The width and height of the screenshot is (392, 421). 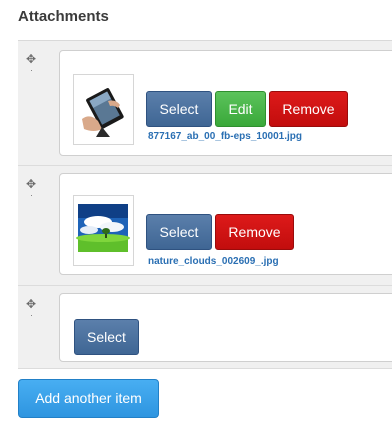 What do you see at coordinates (225, 136) in the screenshot?
I see `attachment-filename: 877167_ab_00_fb-eps_10001.jpg` at bounding box center [225, 136].